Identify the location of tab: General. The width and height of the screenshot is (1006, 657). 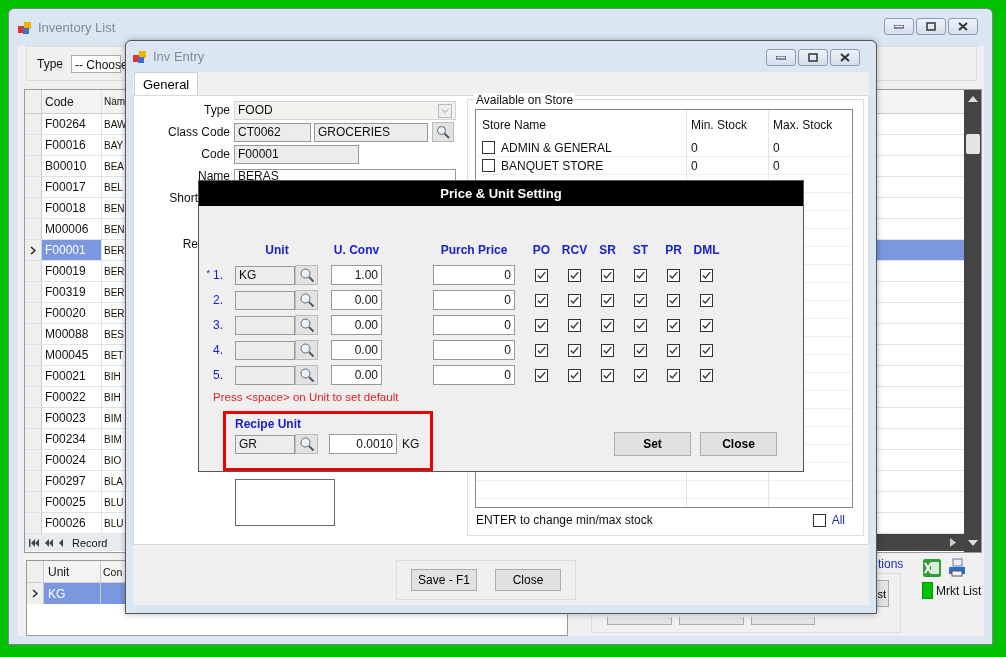
(166, 83).